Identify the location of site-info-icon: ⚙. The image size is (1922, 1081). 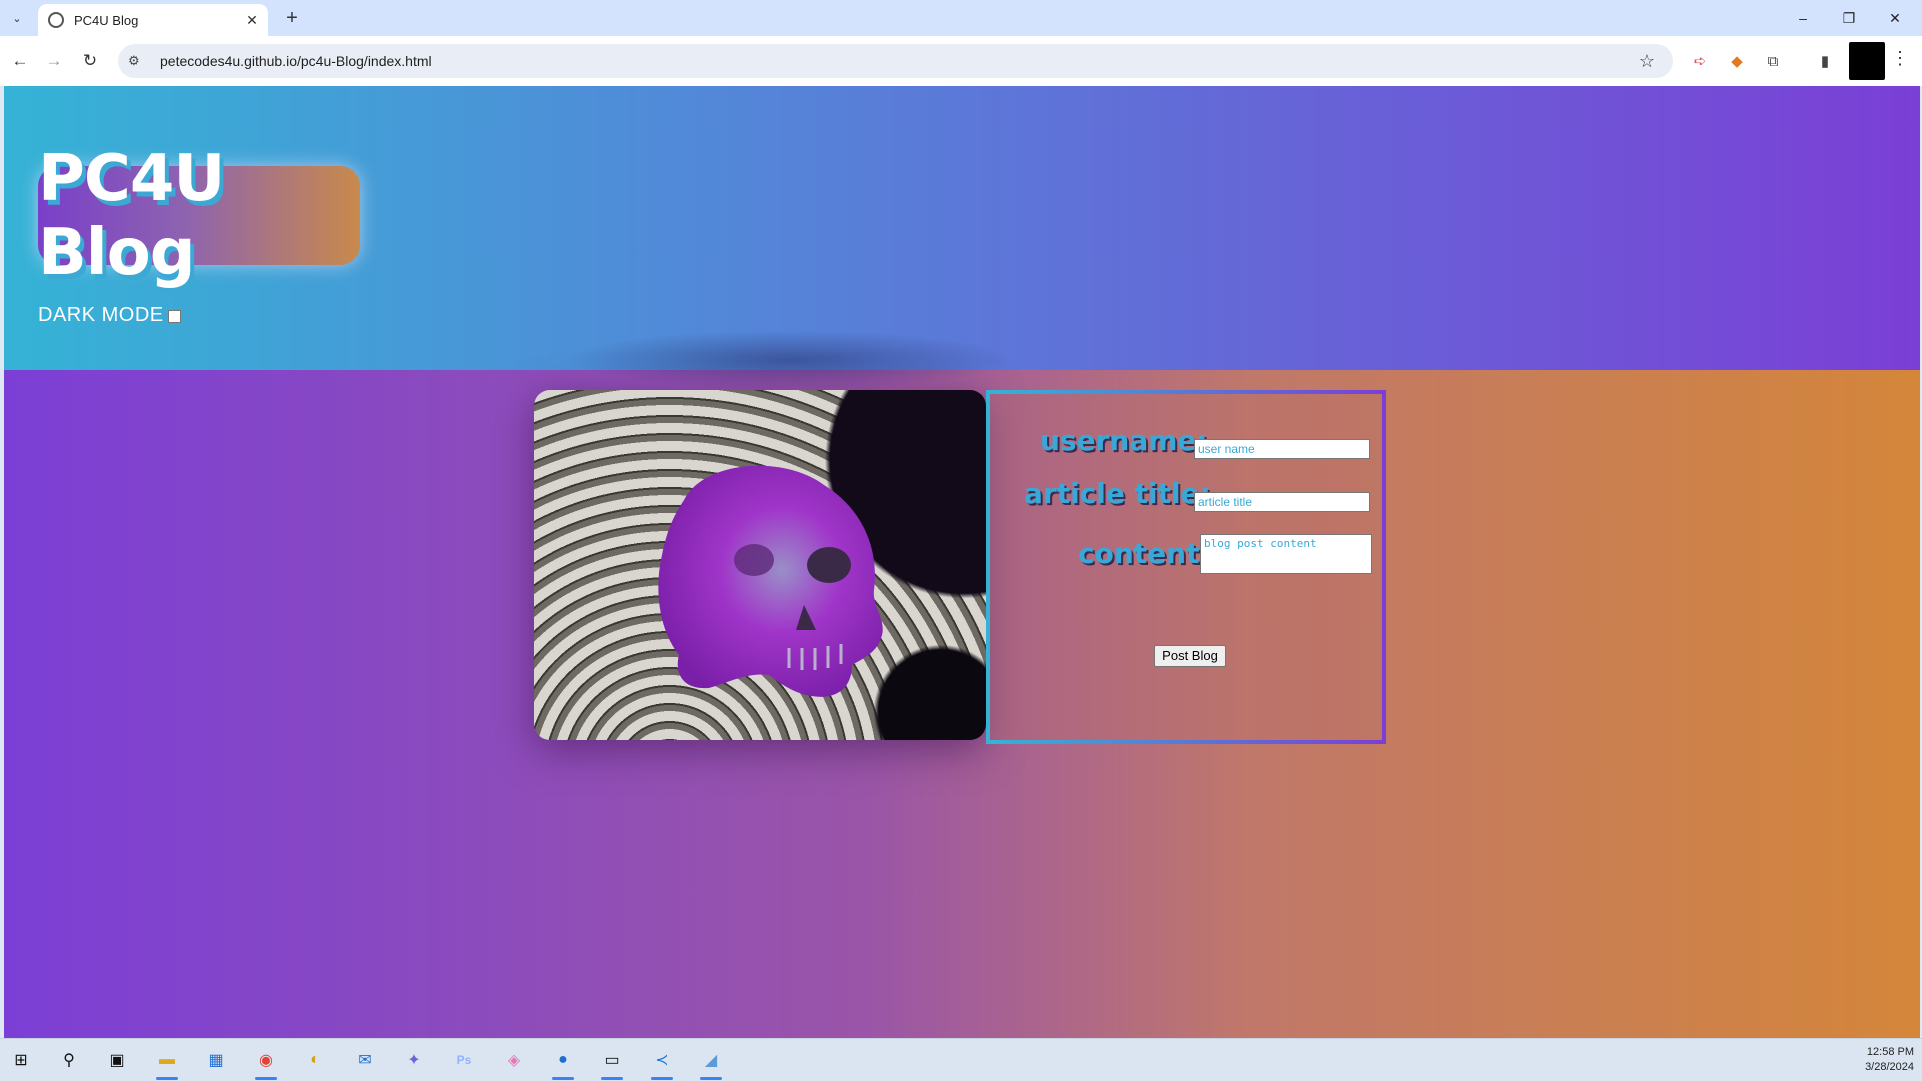
(137, 61).